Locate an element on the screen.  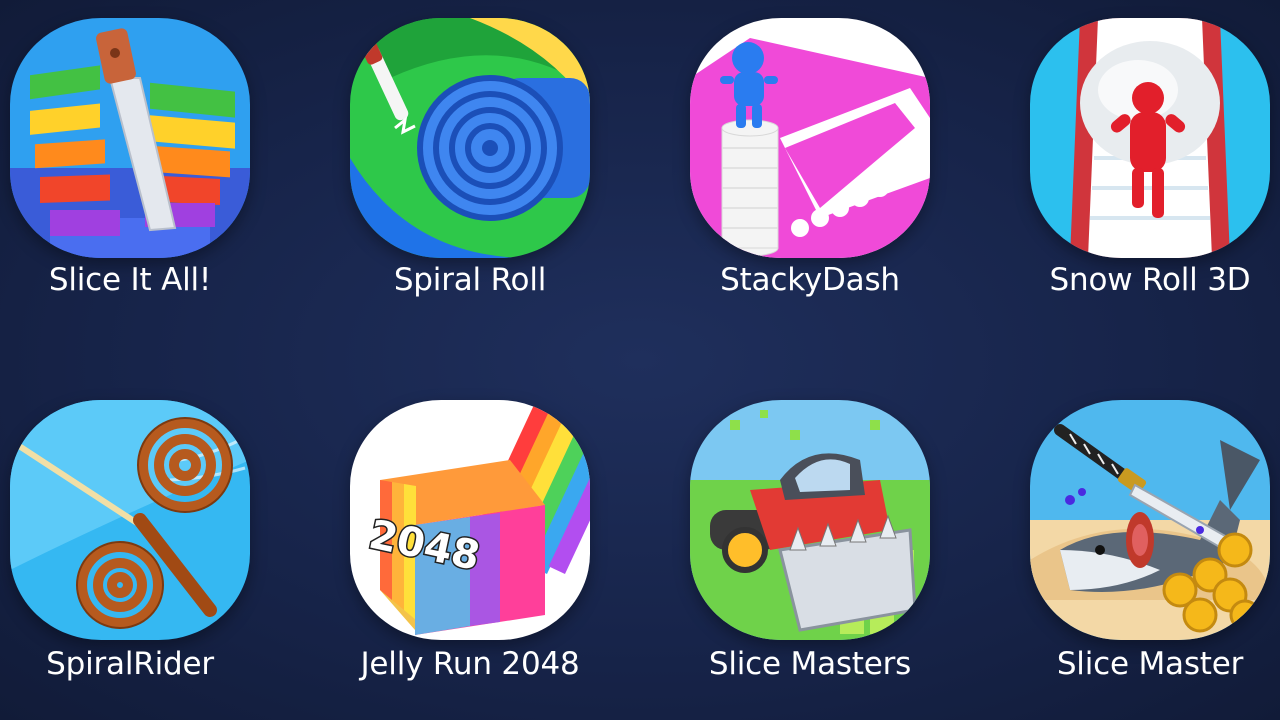
snow-roll-3d-icon is located at coordinates (1150, 138).